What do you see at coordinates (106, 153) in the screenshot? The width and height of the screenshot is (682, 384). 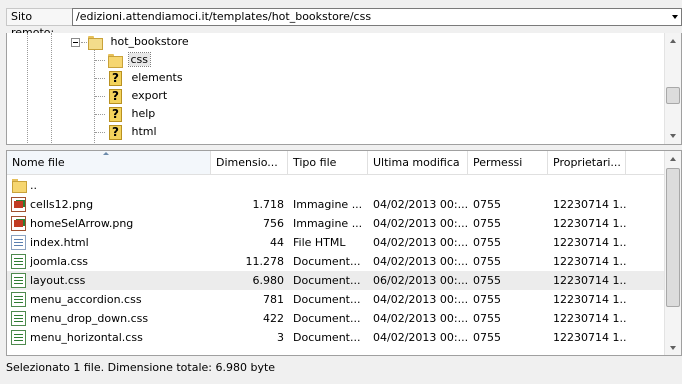 I see `sort-ascending-icon` at bounding box center [106, 153].